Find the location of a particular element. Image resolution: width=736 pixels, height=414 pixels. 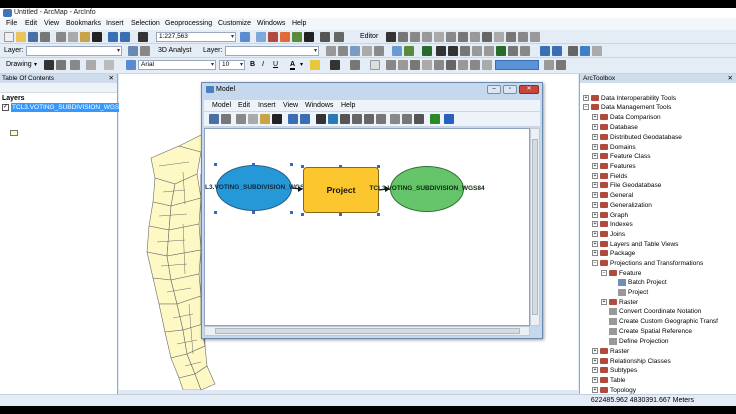

toolset-layers-table-views: + Layers and Table Views is located at coordinates (635, 244).